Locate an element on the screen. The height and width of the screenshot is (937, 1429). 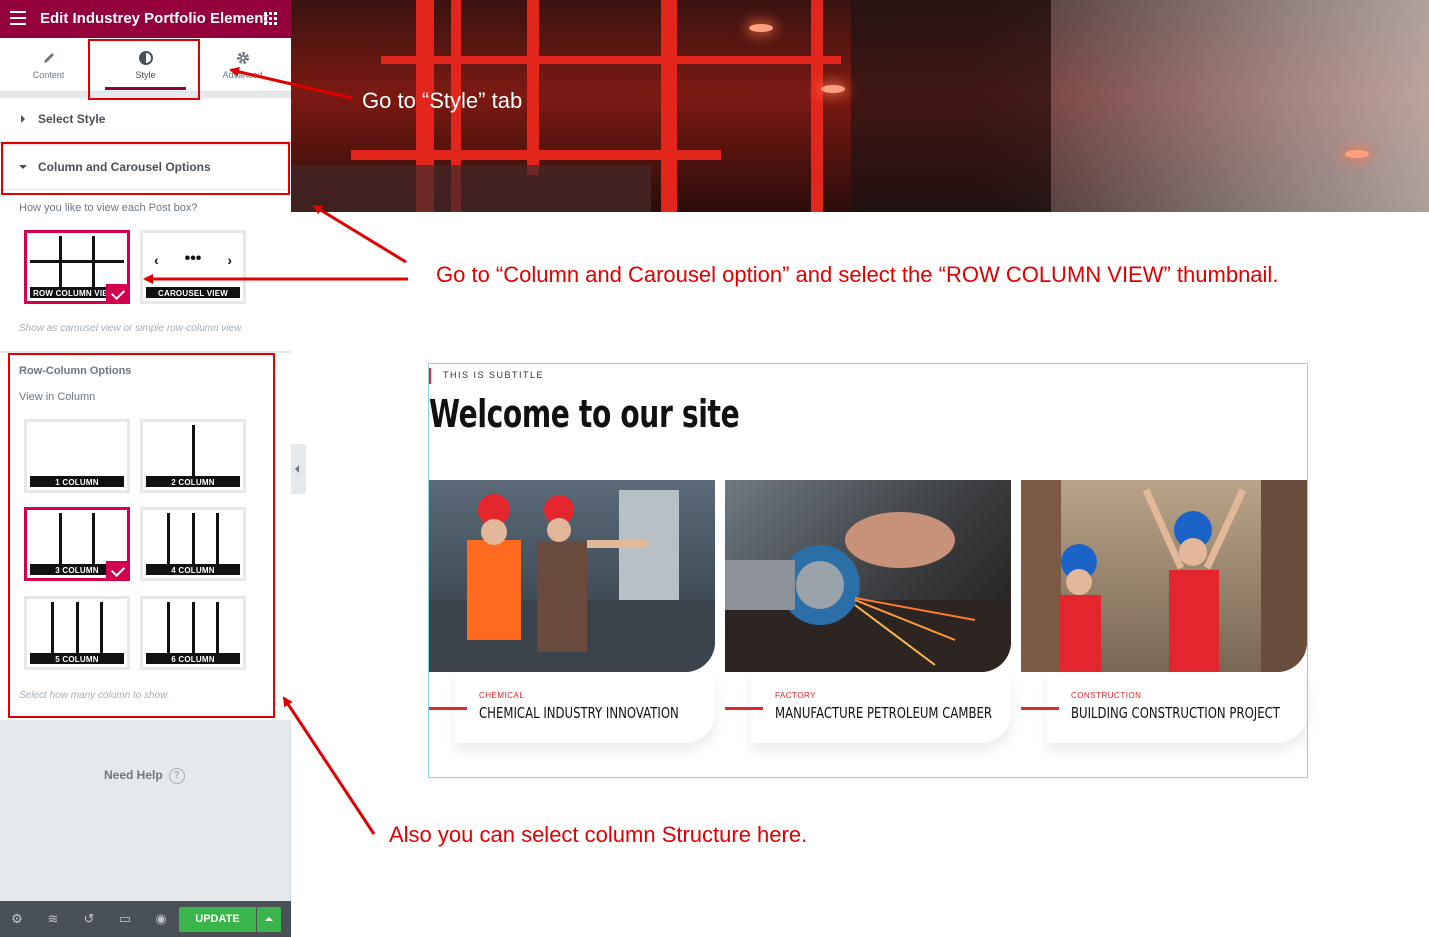
annotation-style-tab: Go to “Style” tab is located at coordinates (442, 100).